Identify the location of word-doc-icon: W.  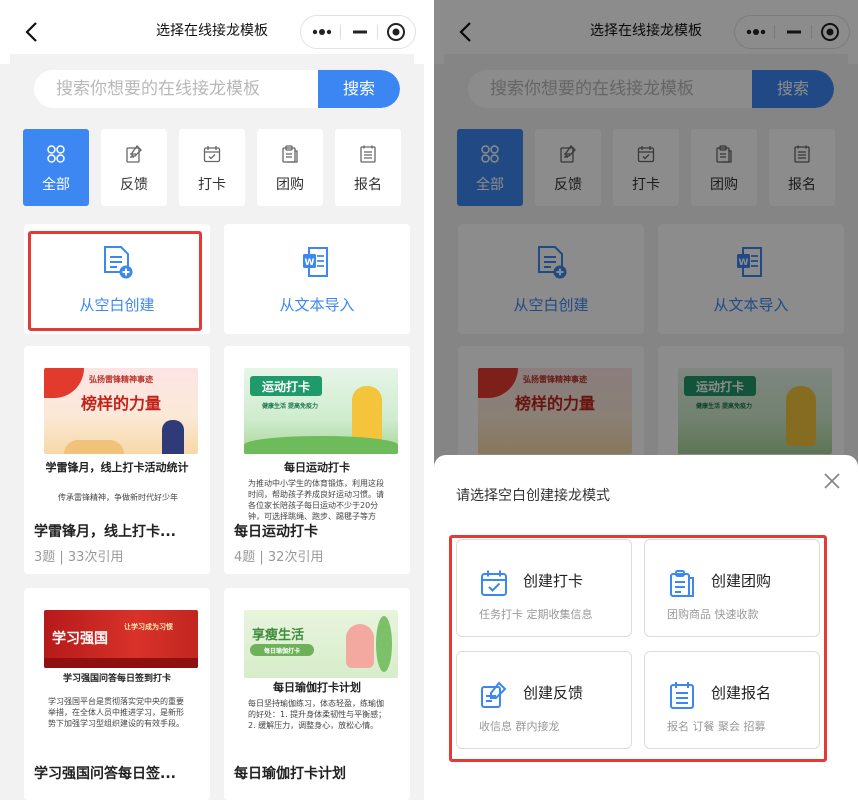
(315, 262).